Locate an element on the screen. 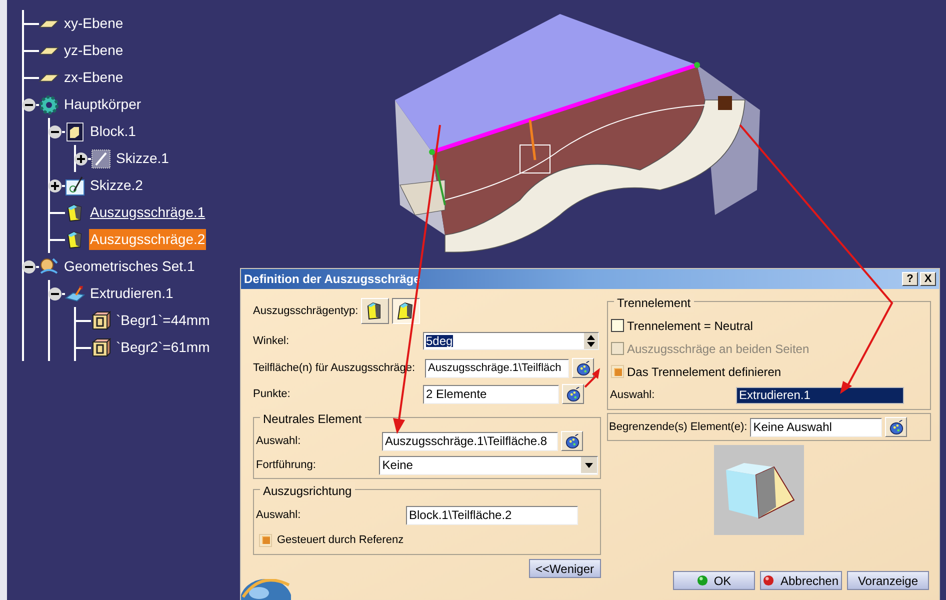  field-value: 5deg is located at coordinates (439, 341).